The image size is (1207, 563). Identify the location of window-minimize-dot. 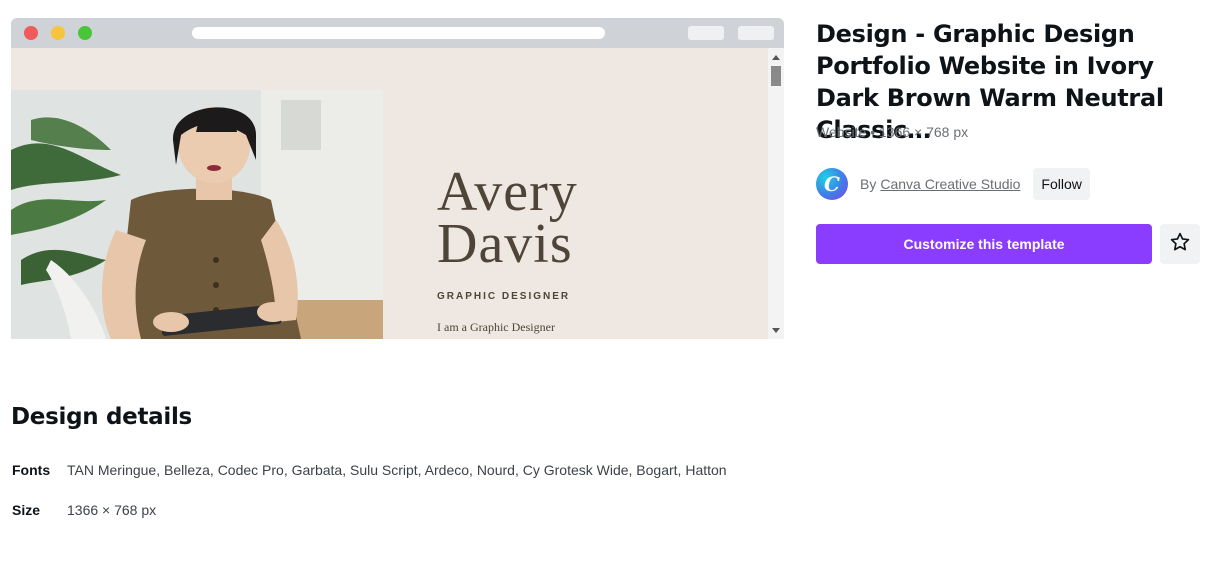
(58, 33).